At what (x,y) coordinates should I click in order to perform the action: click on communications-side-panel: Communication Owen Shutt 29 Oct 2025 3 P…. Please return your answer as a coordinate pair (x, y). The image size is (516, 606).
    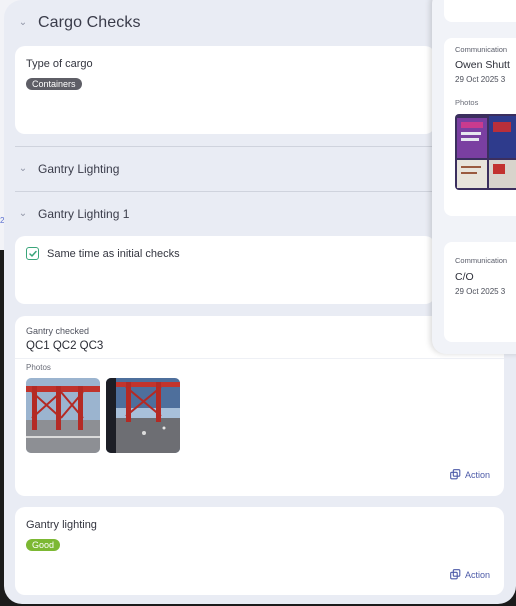
    Looking at the image, I should click on (474, 177).